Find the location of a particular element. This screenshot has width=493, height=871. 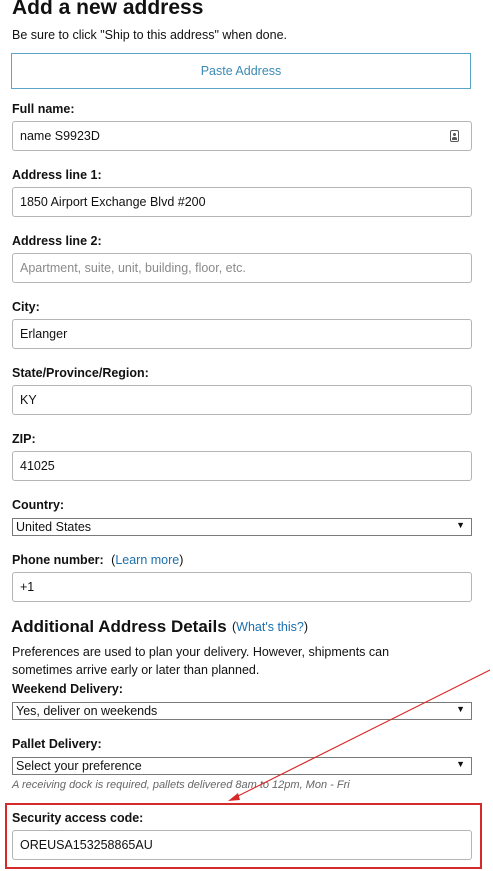

annotation-arrow is located at coordinates (359, 735).